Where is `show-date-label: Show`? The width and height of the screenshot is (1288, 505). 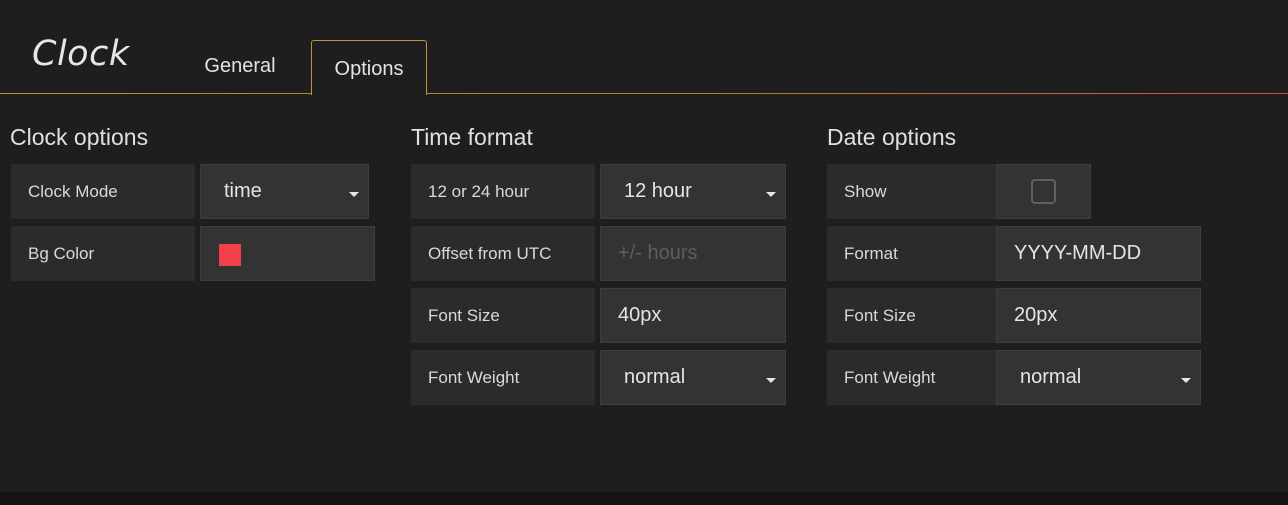 show-date-label: Show is located at coordinates (919, 191).